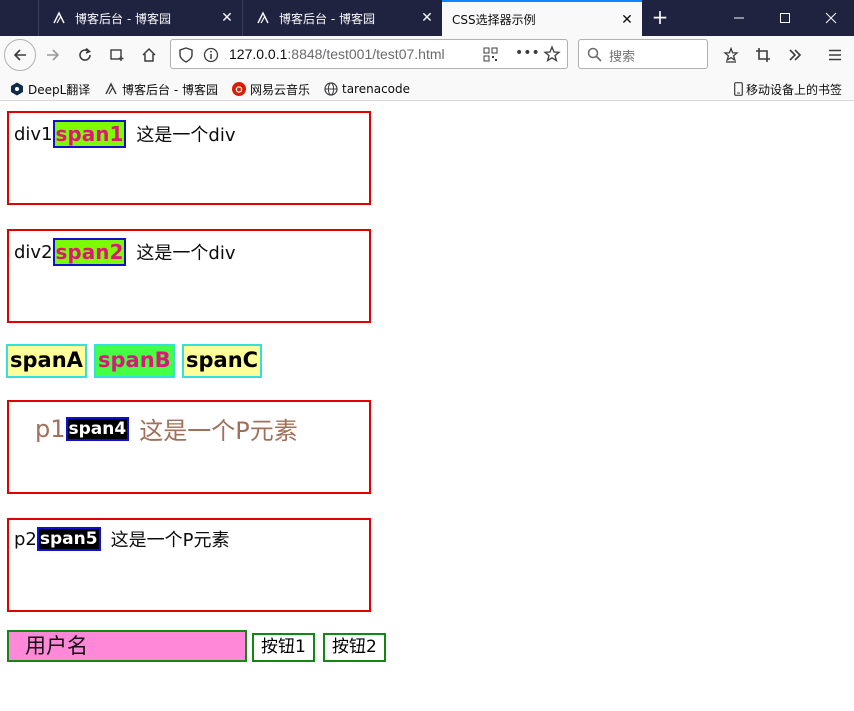  What do you see at coordinates (170, 540) in the screenshot?
I see `p2-text: 这是一个P元素` at bounding box center [170, 540].